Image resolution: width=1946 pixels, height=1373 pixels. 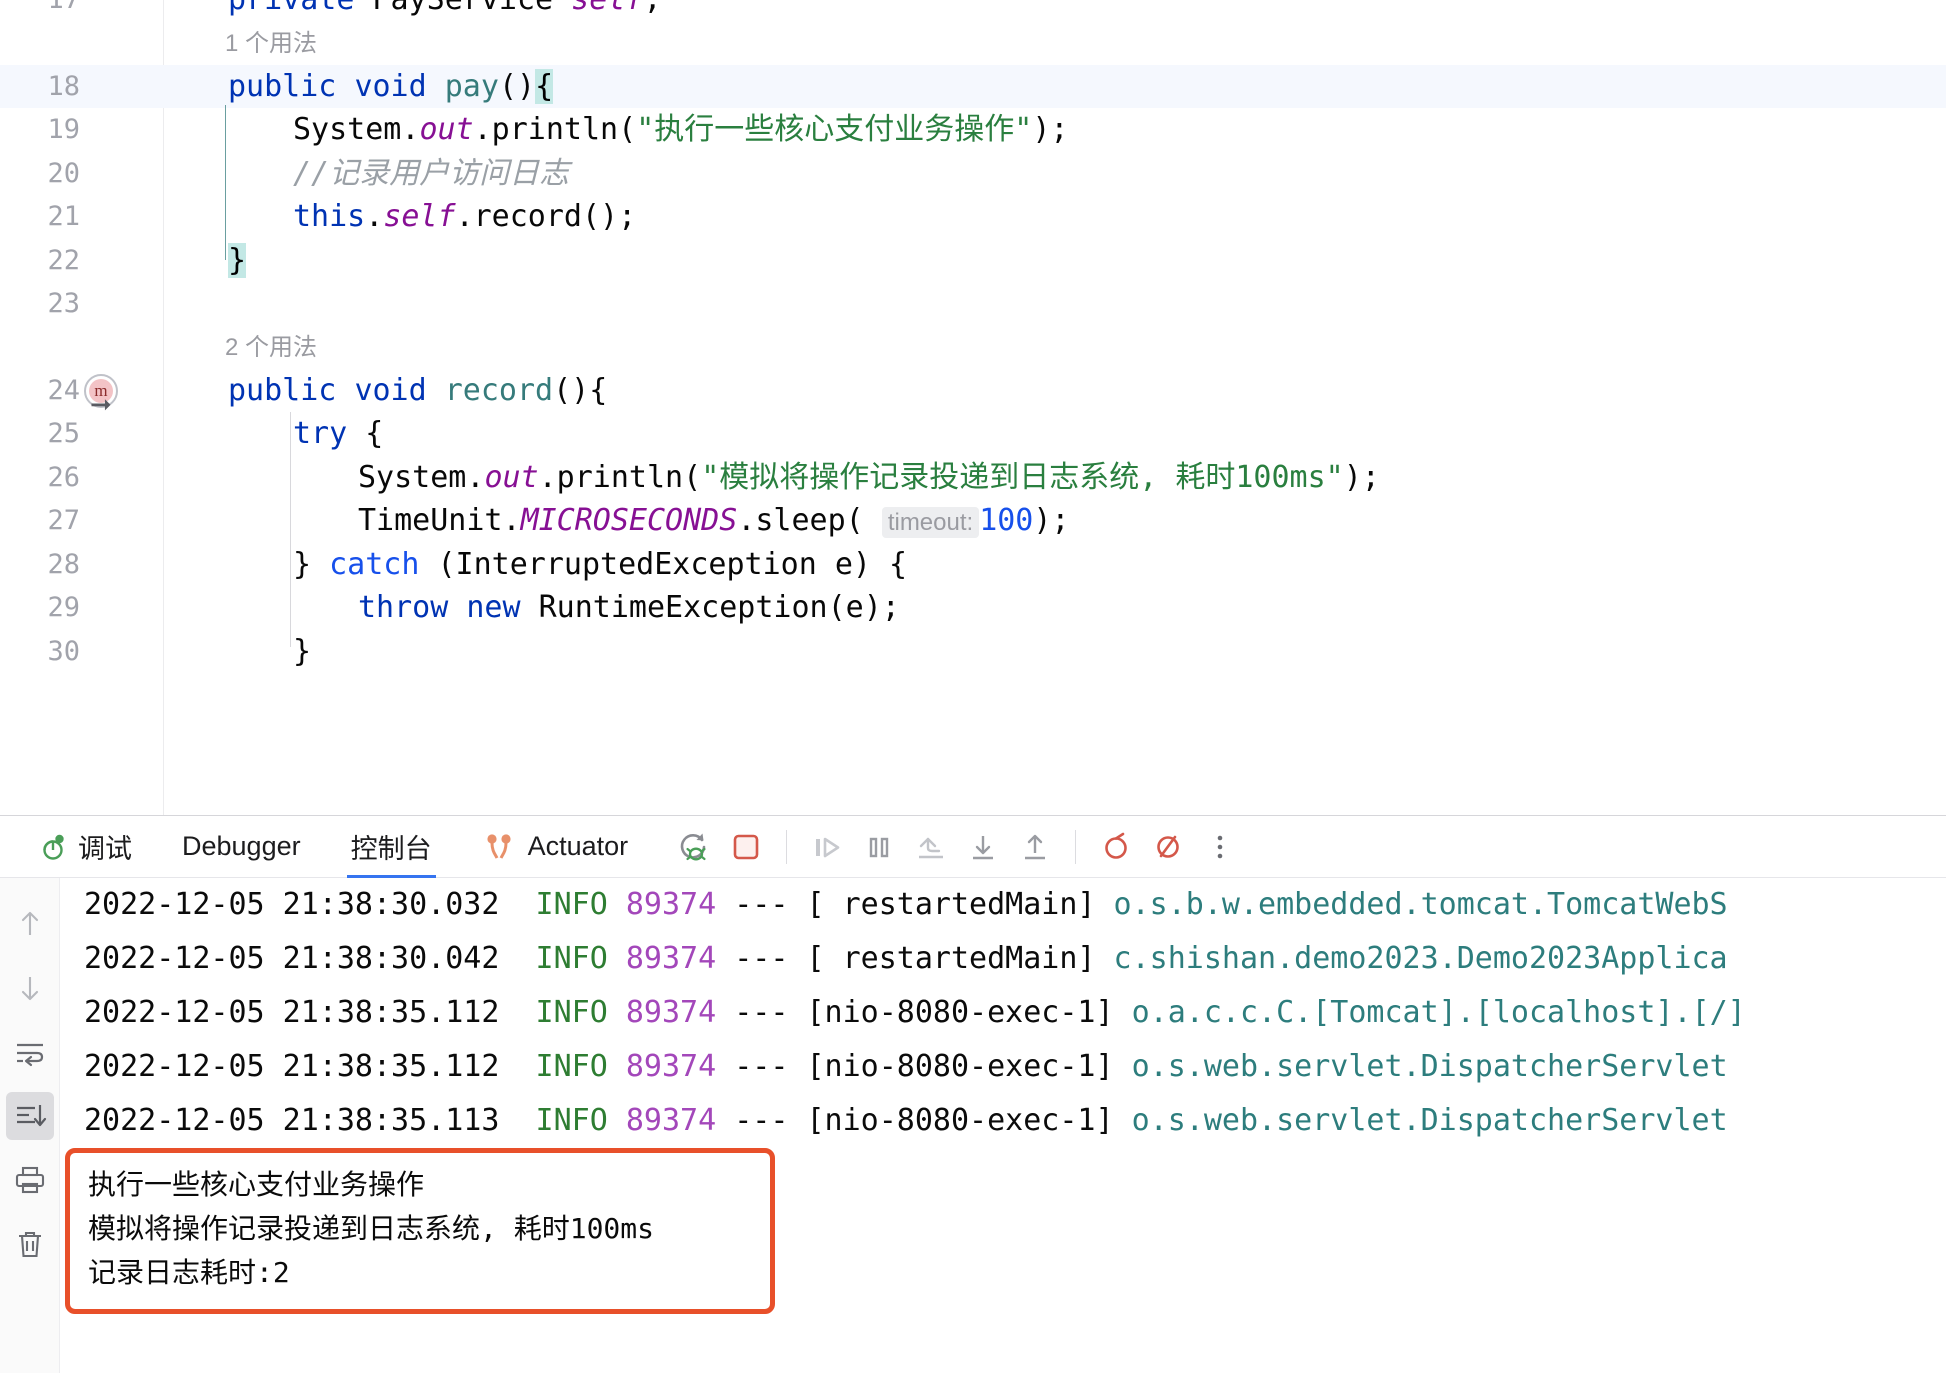 What do you see at coordinates (391, 847) in the screenshot?
I see `tab-console: 控制台` at bounding box center [391, 847].